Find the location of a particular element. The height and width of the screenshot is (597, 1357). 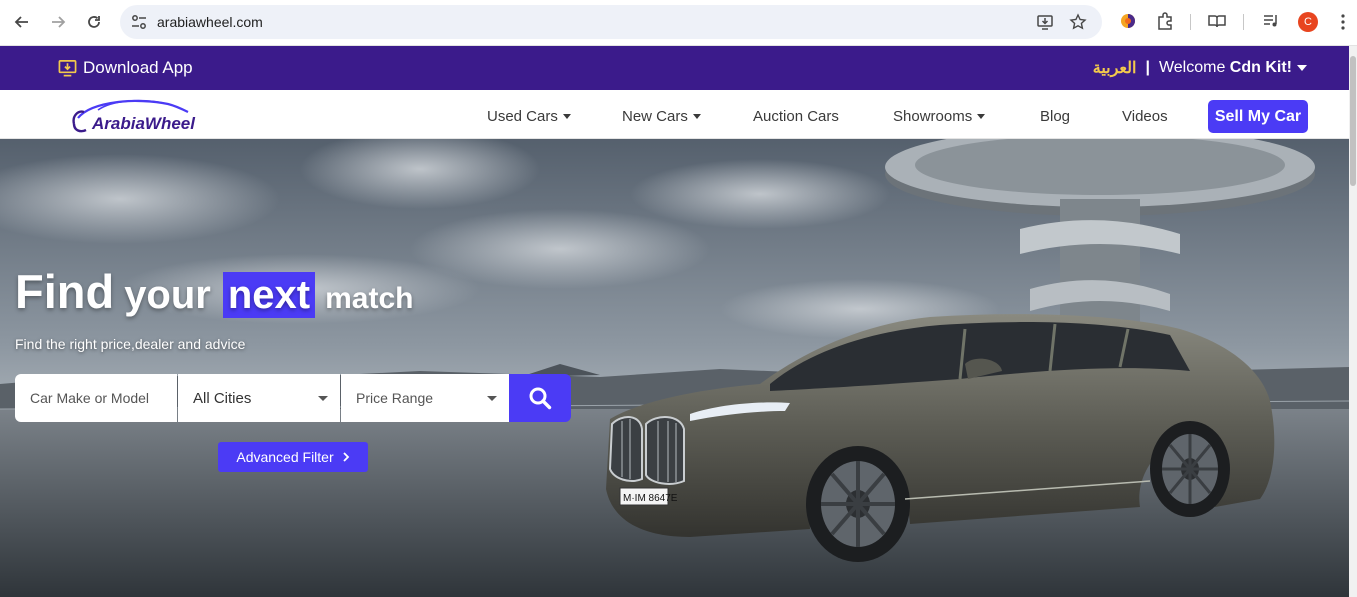

nav-showrooms: Showrooms is located at coordinates (939, 116).